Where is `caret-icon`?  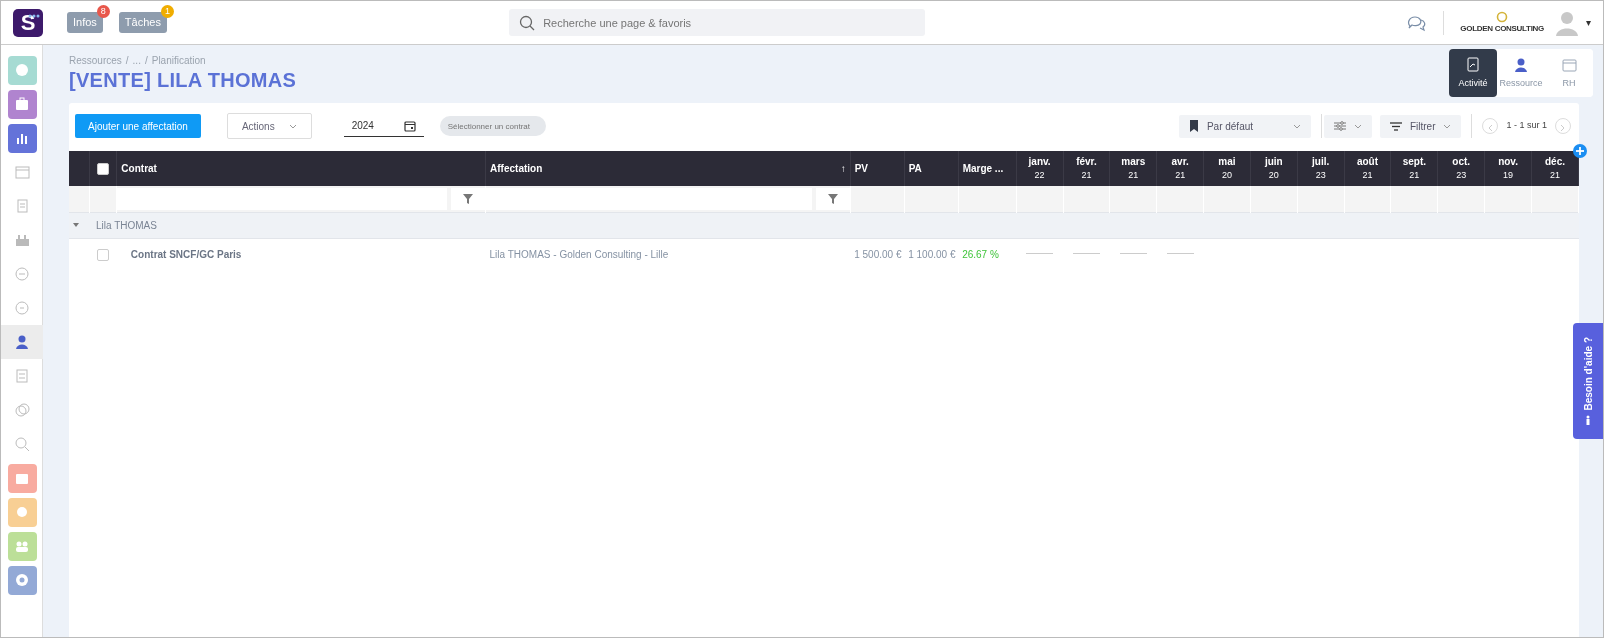 caret-icon is located at coordinates (76, 225).